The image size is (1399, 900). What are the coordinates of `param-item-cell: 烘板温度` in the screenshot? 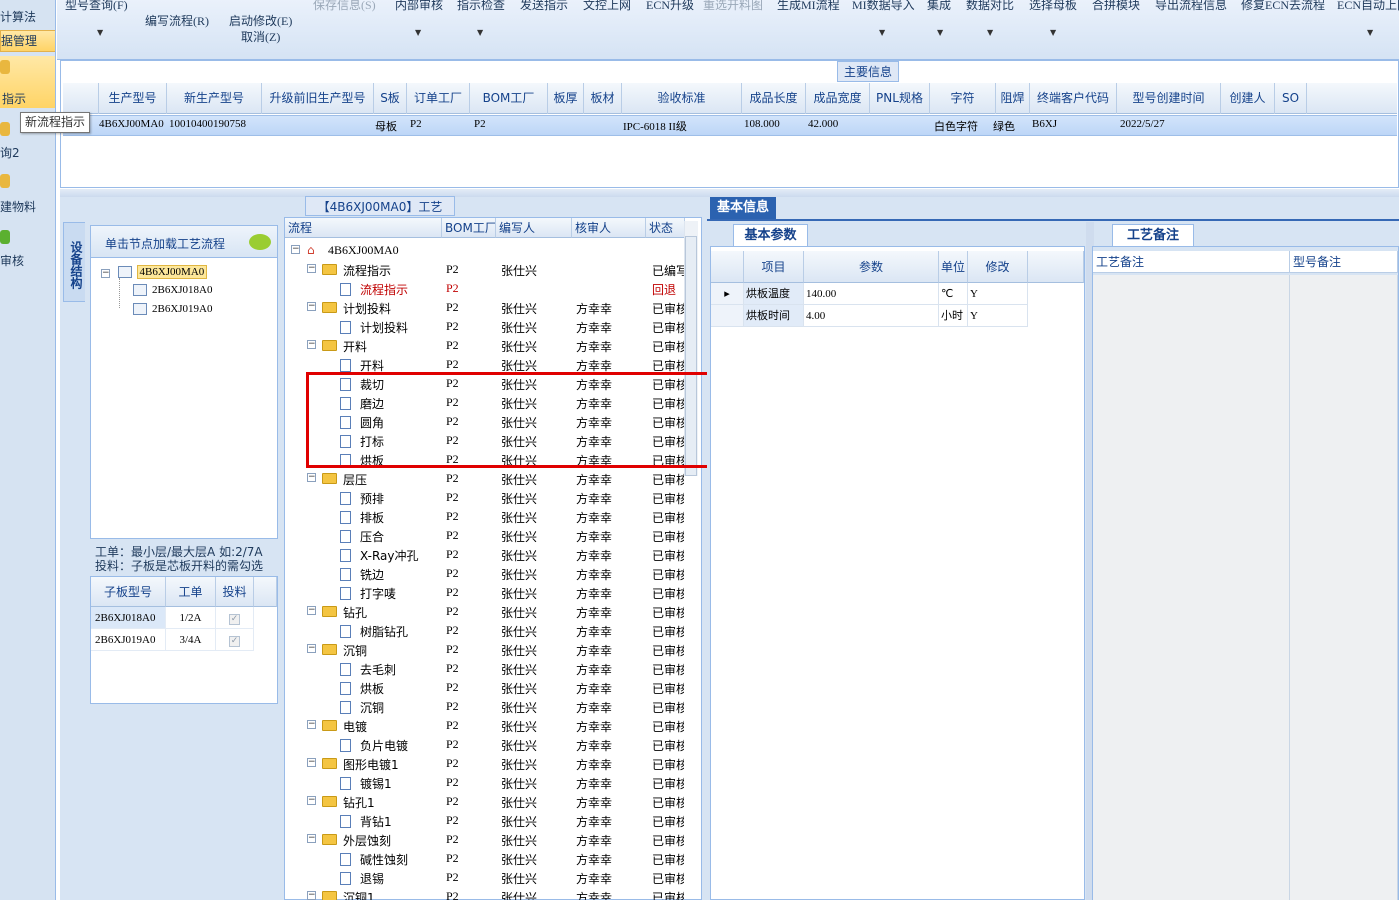 It's located at (774, 294).